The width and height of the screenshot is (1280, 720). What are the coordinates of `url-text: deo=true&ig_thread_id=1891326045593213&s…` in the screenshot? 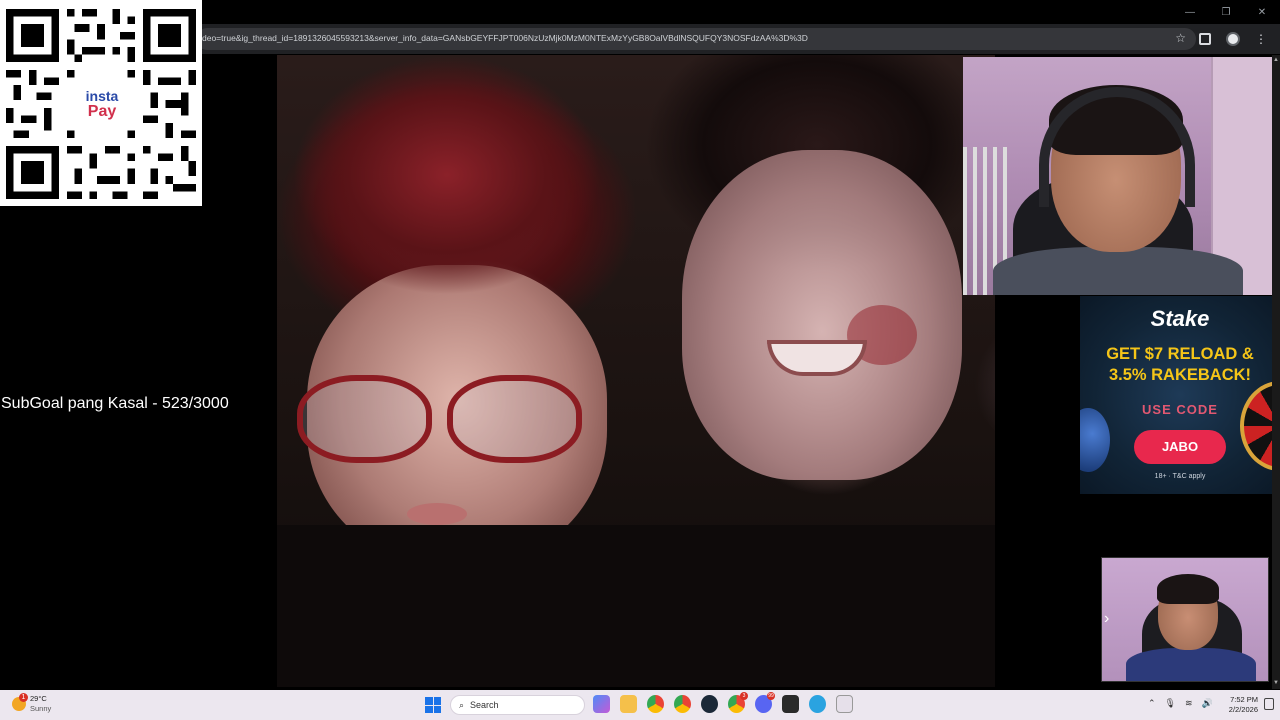 It's located at (682, 38).